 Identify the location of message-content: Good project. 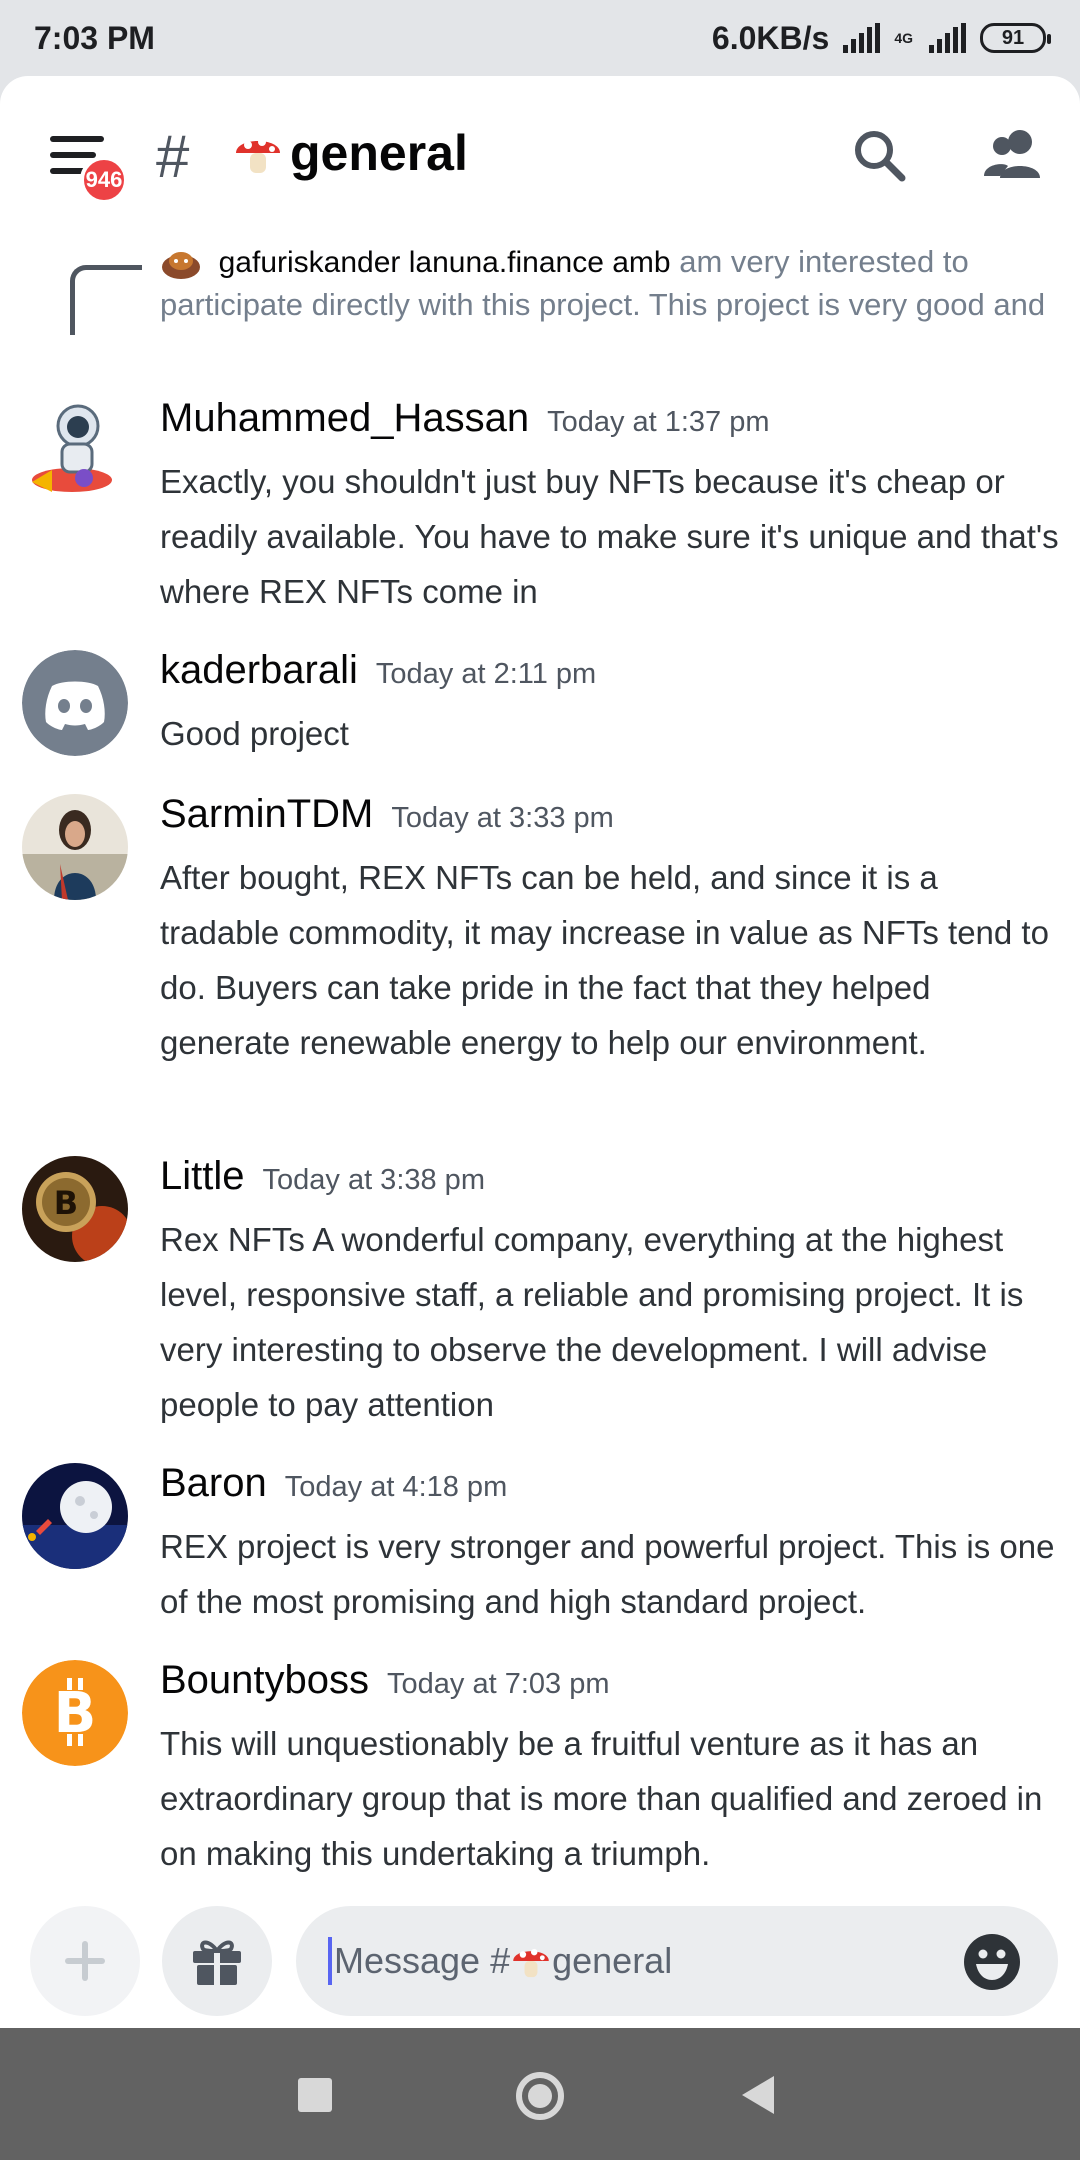
(254, 733).